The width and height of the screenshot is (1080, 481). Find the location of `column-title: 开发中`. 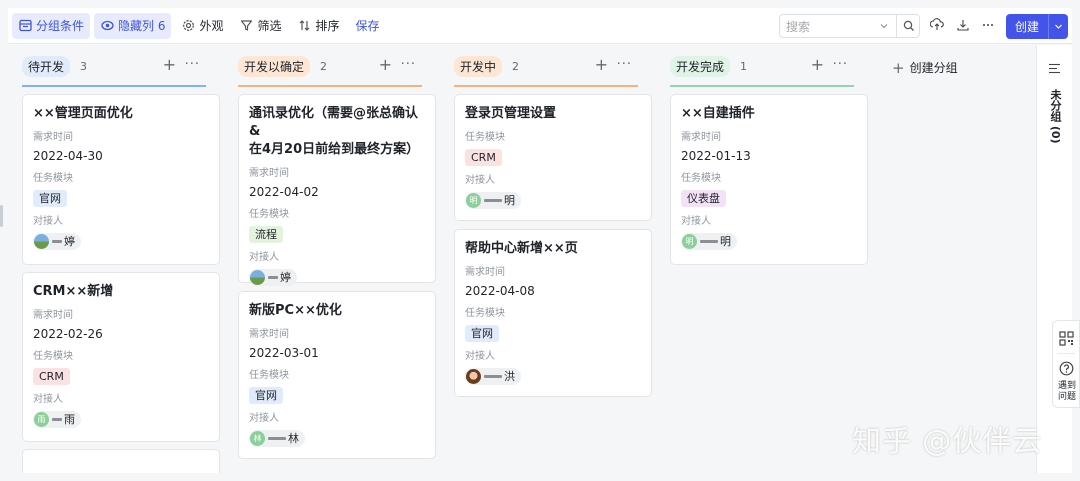

column-title: 开发中 is located at coordinates (478, 66).